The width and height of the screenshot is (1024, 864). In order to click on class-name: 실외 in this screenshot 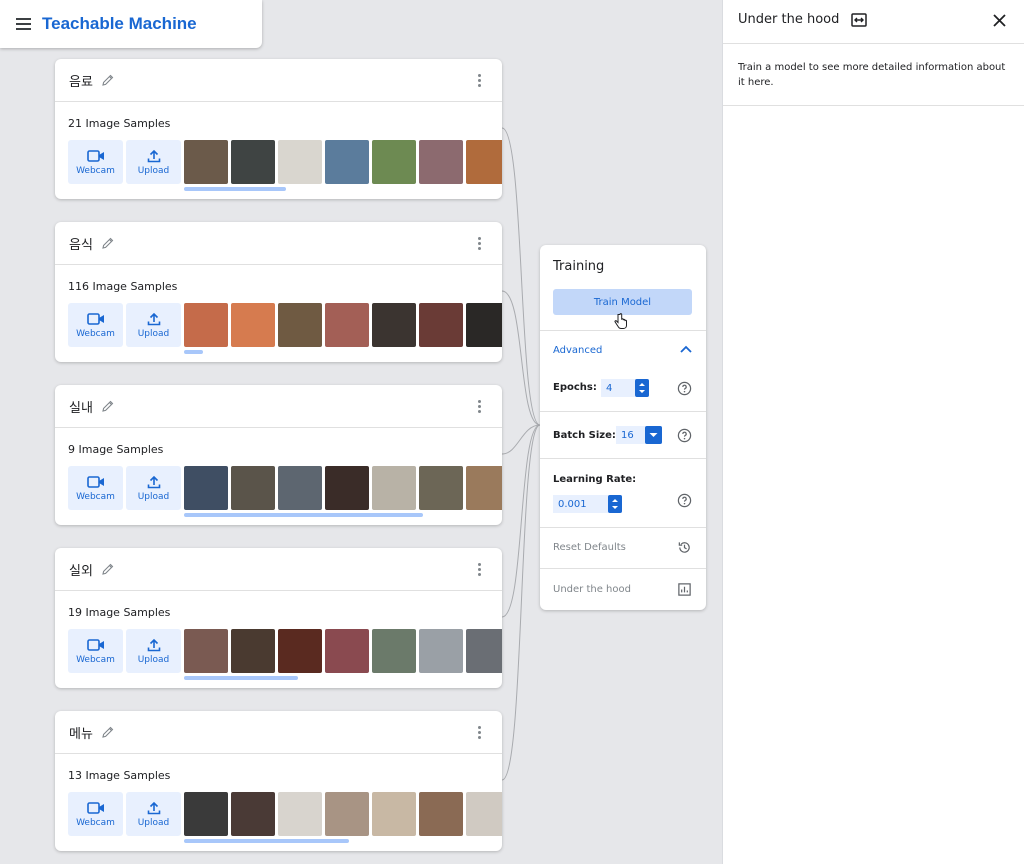, I will do `click(81, 569)`.